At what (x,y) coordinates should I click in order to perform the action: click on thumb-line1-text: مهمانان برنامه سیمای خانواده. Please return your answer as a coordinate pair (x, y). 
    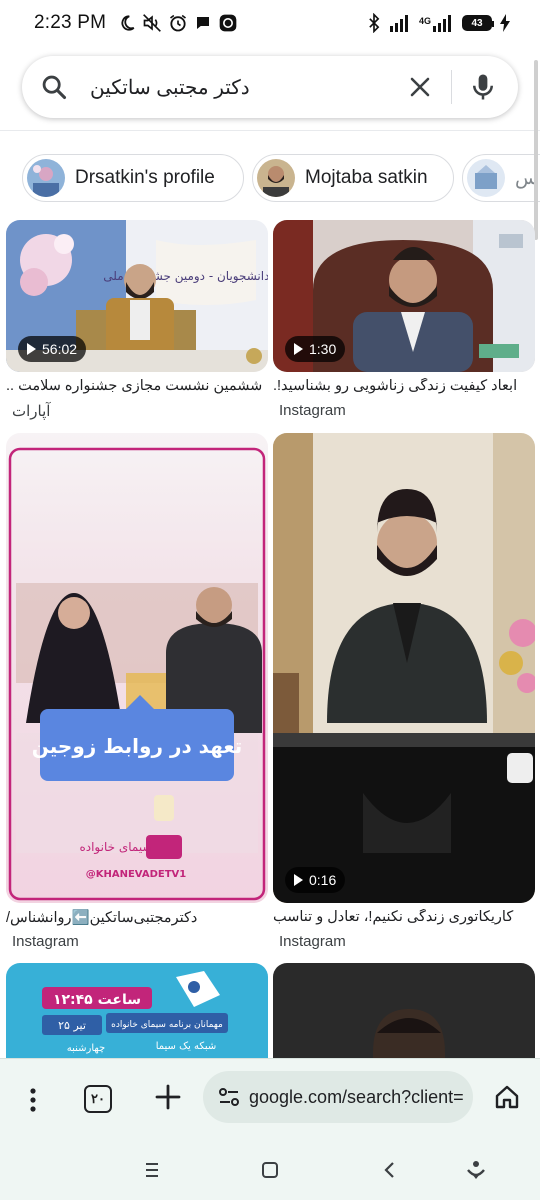
    Looking at the image, I should click on (167, 1025).